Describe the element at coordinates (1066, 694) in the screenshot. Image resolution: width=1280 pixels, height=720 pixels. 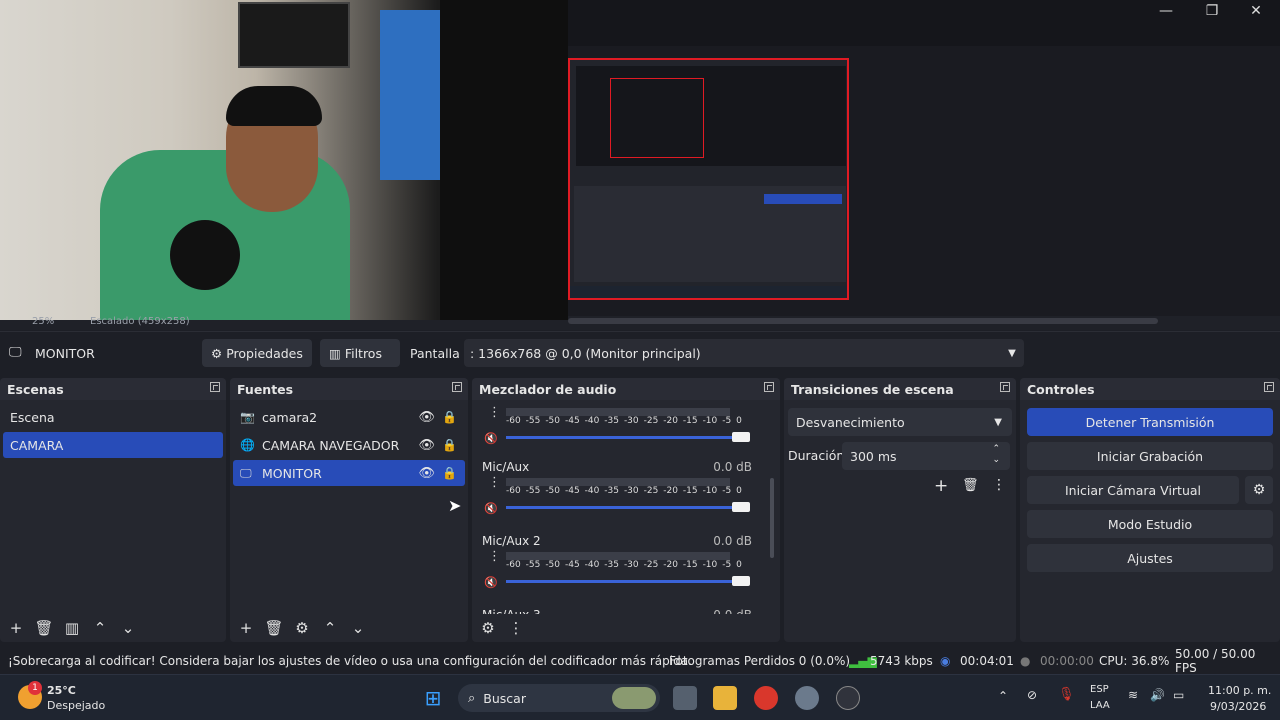
I see `mic-icon: 🎙` at that location.